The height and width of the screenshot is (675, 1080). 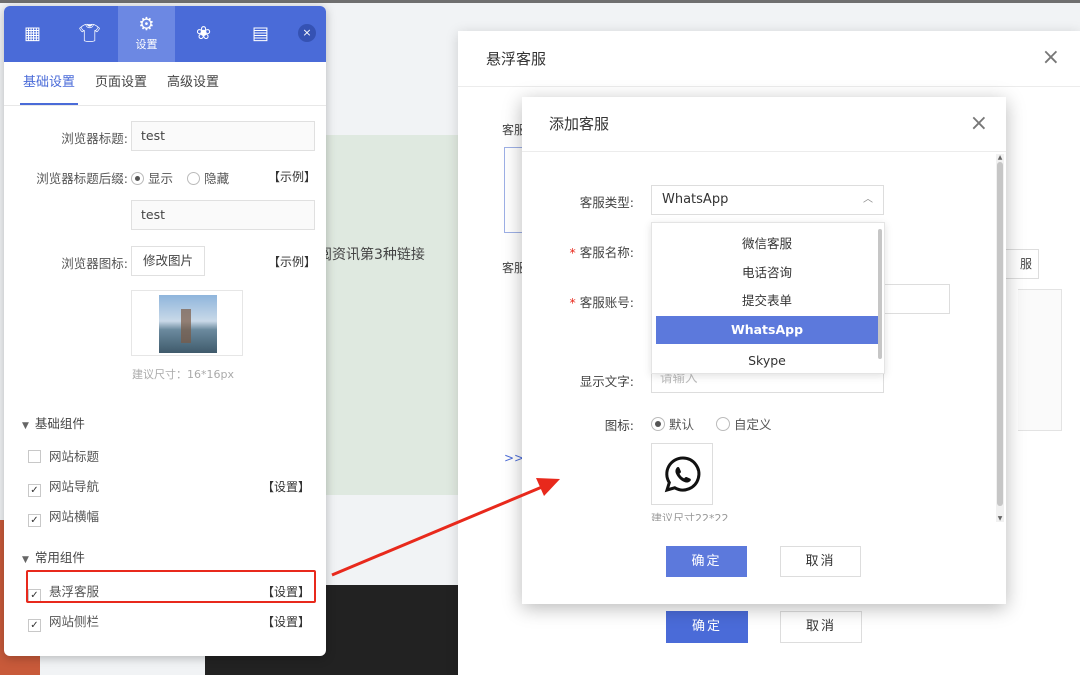 What do you see at coordinates (173, 517) in the screenshot?
I see `component-row: ✓ 网站横幅` at bounding box center [173, 517].